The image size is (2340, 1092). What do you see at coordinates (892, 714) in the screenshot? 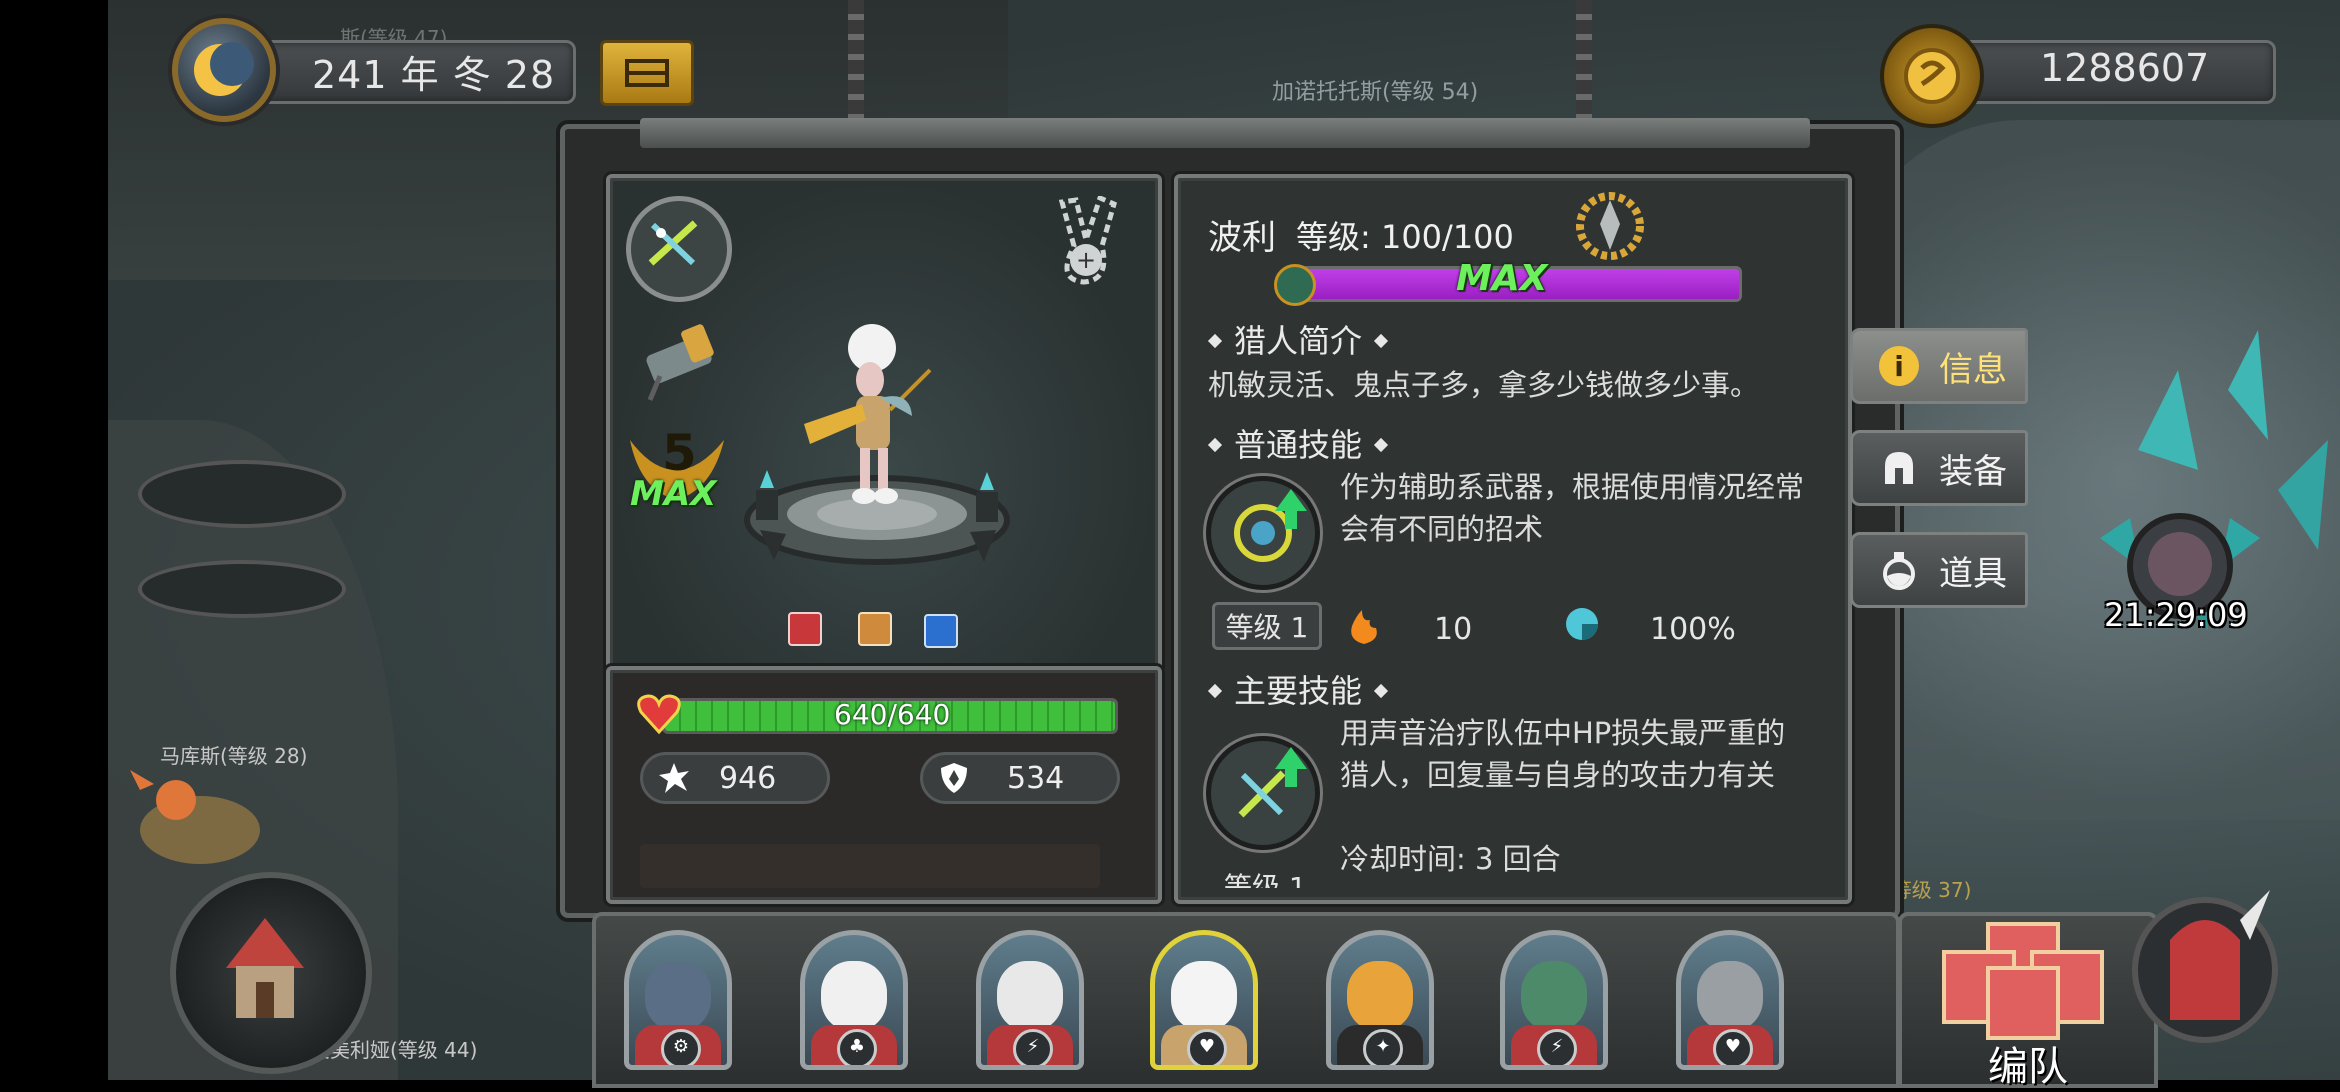
I see `hp-text: 640/640` at bounding box center [892, 714].